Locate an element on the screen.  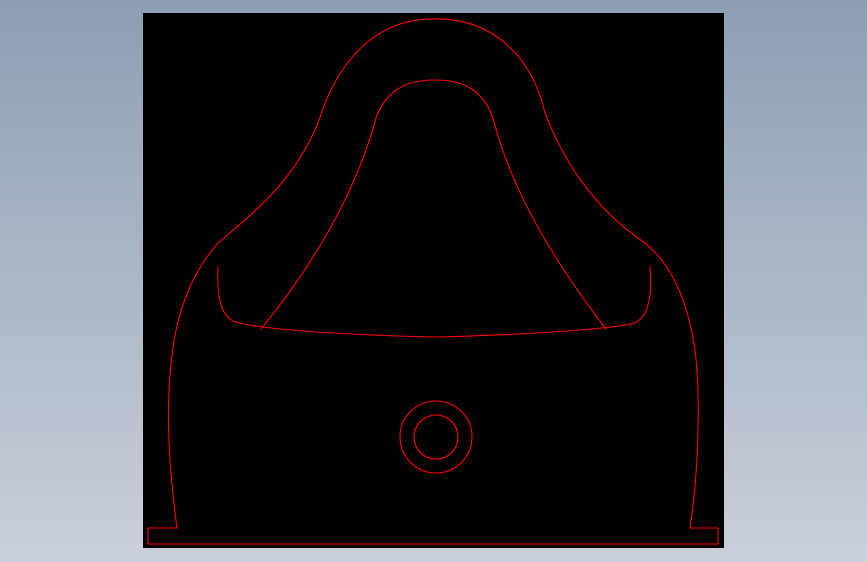
drain-outer-circle is located at coordinates (436, 437).